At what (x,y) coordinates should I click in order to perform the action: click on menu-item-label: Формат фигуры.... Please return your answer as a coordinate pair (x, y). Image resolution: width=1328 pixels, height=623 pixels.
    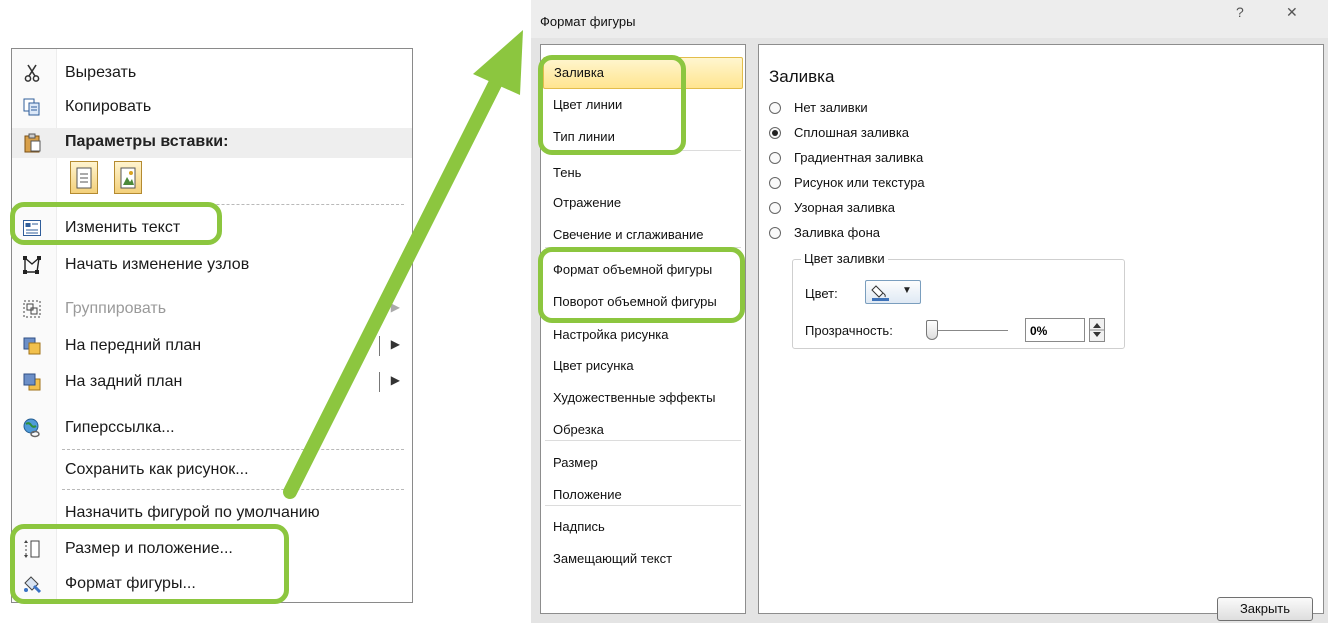
    Looking at the image, I should click on (130, 583).